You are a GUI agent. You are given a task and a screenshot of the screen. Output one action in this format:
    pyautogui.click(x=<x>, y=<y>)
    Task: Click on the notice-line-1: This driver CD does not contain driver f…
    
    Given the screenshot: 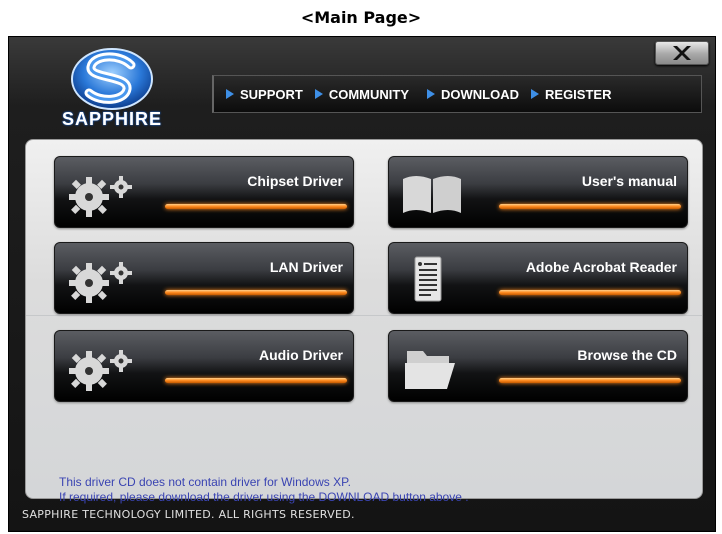 What is the action you would take?
    pyautogui.click(x=205, y=482)
    